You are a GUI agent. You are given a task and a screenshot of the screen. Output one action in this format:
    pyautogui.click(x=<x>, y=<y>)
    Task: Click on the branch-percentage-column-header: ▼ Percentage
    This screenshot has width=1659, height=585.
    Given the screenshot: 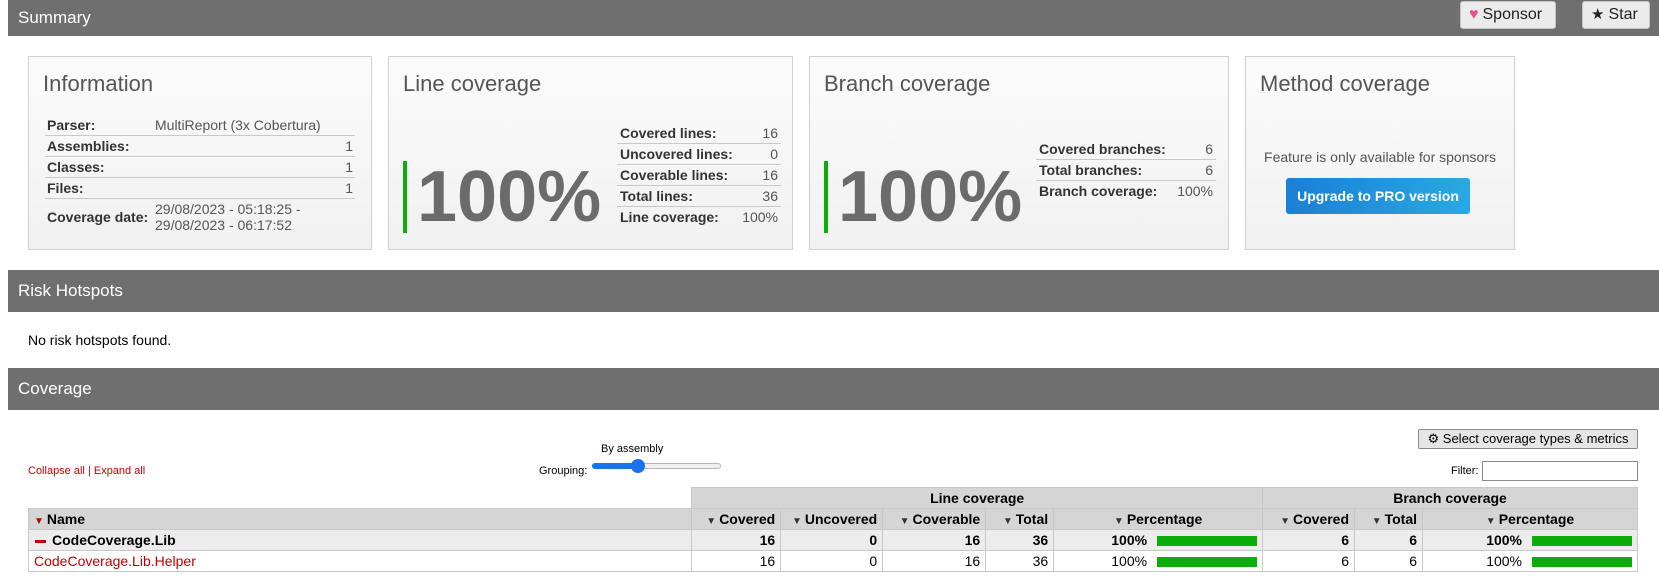 What is the action you would take?
    pyautogui.click(x=1530, y=519)
    